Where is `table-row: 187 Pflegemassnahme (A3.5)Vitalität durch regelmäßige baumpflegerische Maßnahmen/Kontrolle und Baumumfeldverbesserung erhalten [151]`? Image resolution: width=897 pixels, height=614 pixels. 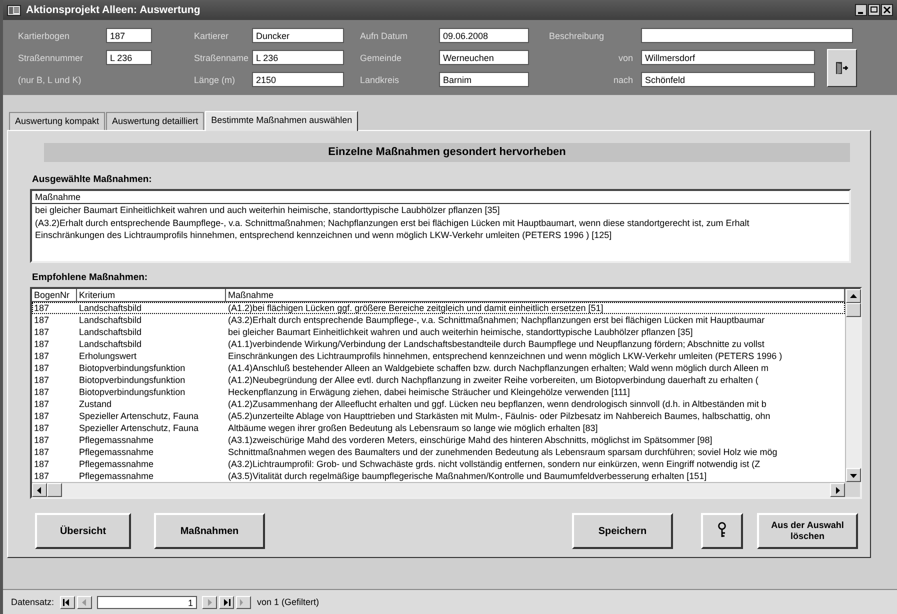
table-row: 187 Pflegemassnahme (A3.5)Vitalität durch regelmäßige baumpflegerische Maßnahmen/Kontrolle und Baumumfeldverbesserung erhalten [151] is located at coordinates (438, 476).